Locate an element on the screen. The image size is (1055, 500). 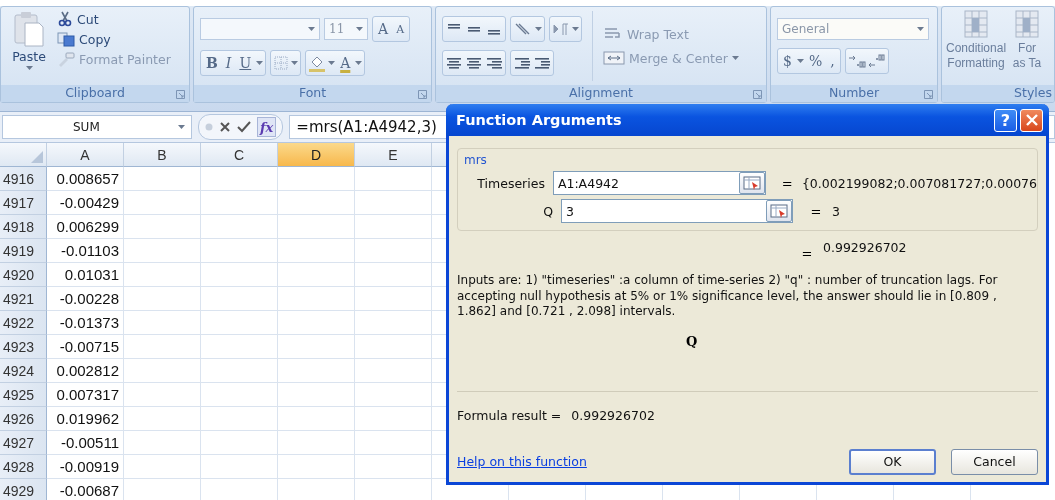
insert-function-button: fx is located at coordinates (267, 127).